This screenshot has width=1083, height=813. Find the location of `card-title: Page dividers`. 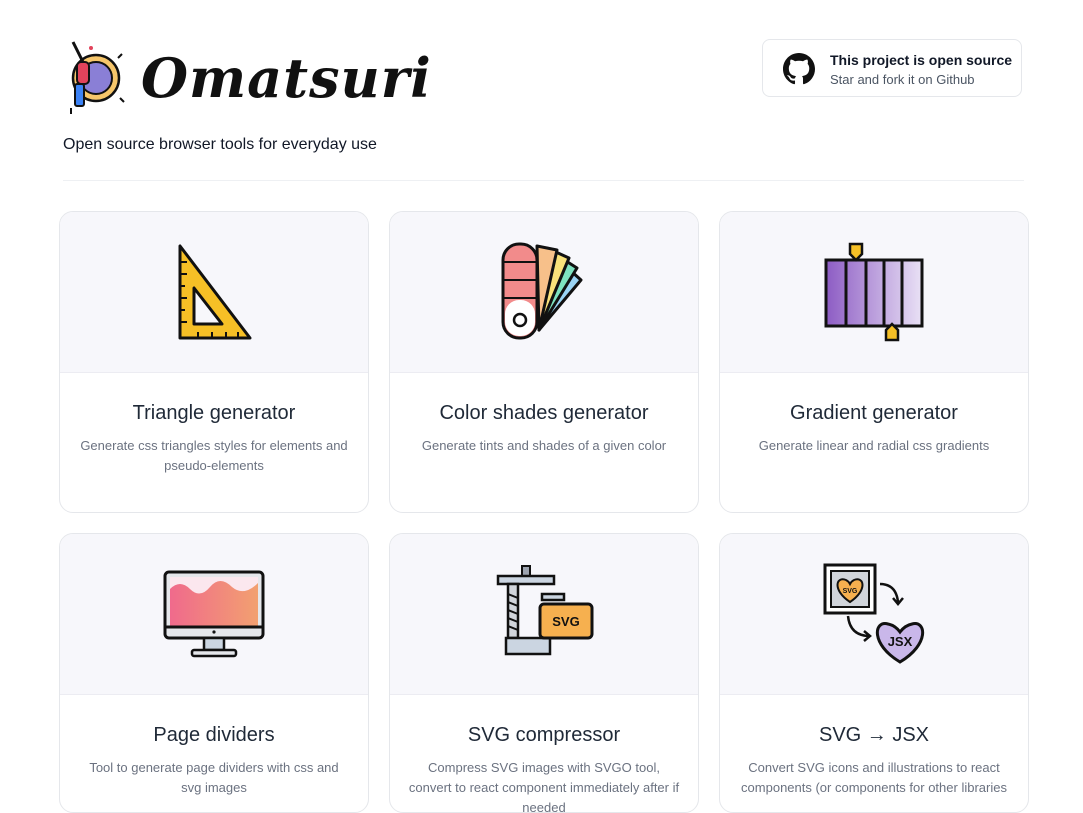

card-title: Page dividers is located at coordinates (214, 735).